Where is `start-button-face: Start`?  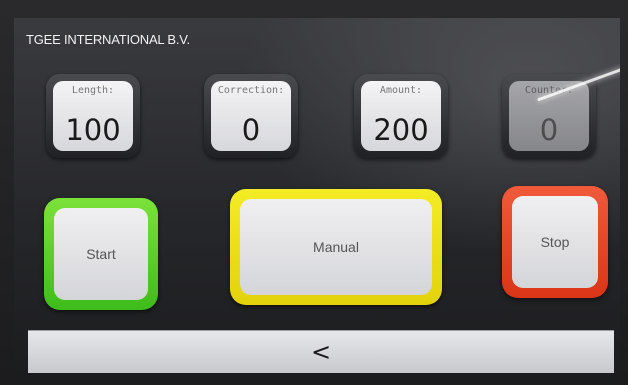
start-button-face: Start is located at coordinates (101, 254).